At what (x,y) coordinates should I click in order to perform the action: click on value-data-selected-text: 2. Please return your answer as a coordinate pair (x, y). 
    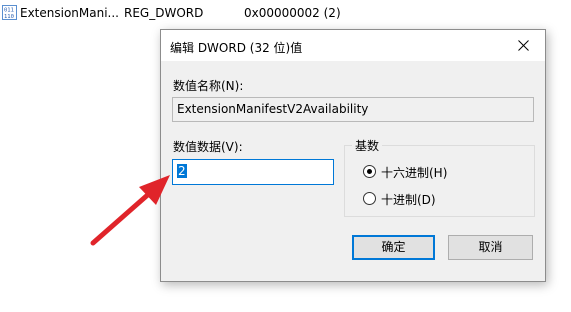
    Looking at the image, I should click on (182, 171).